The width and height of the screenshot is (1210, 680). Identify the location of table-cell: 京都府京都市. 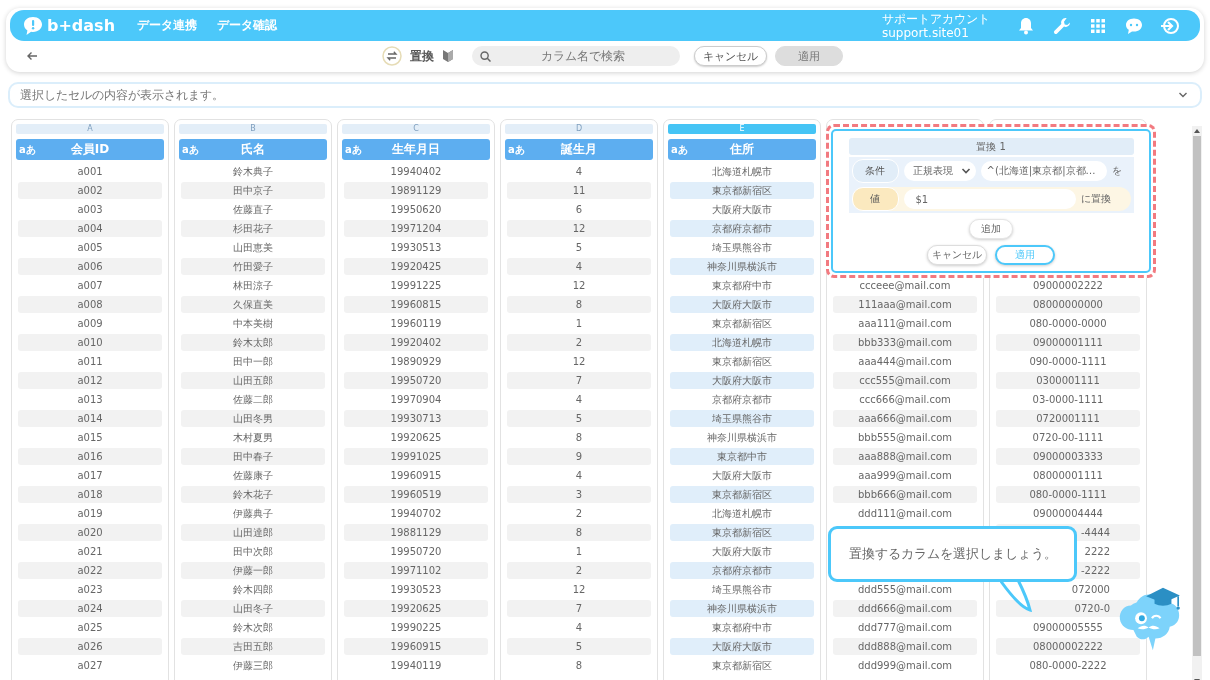
(742, 399).